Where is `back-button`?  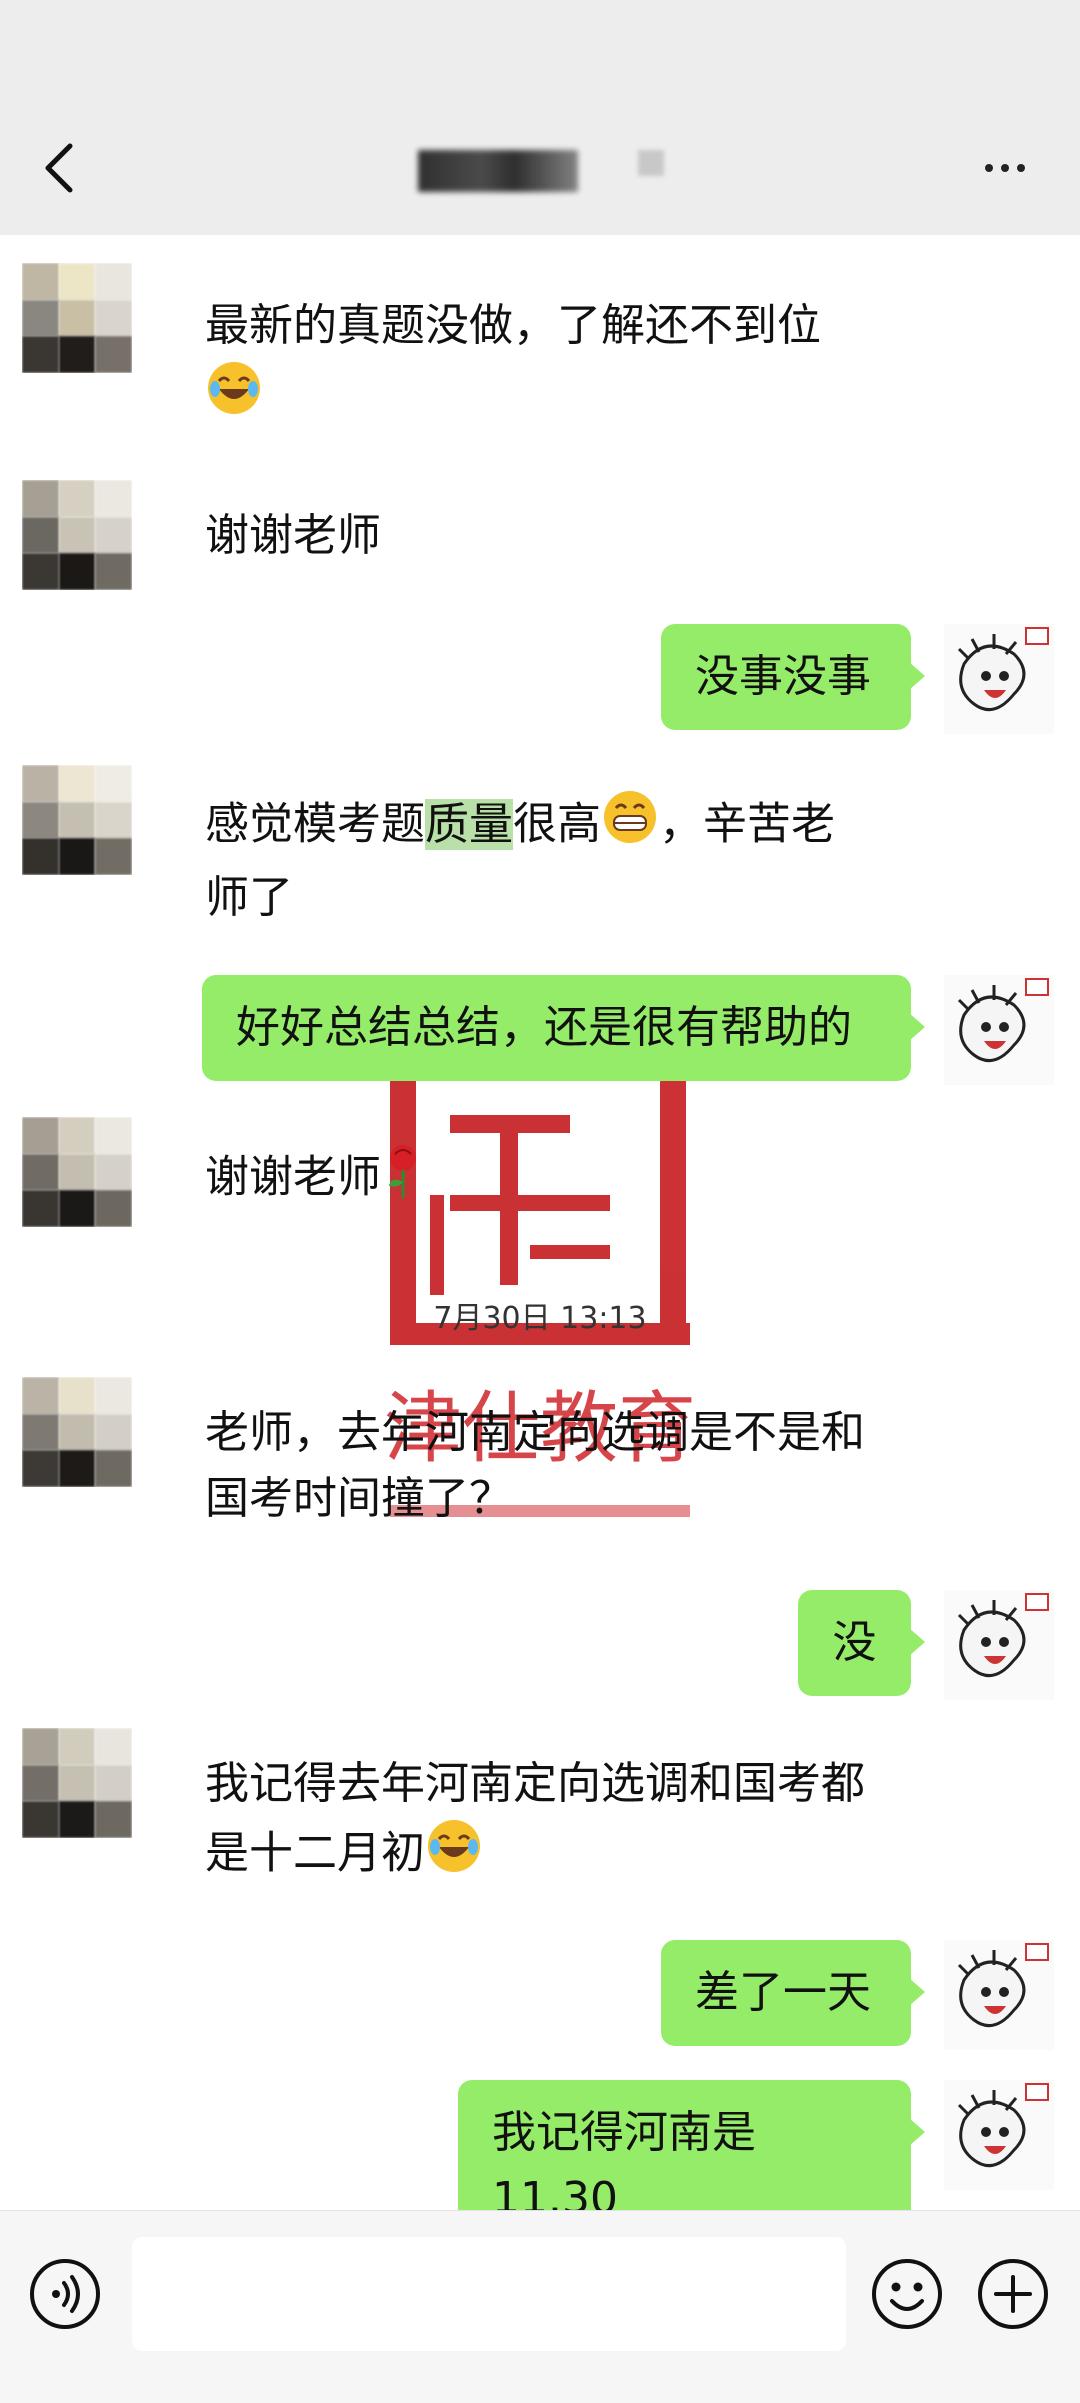
back-button is located at coordinates (60, 168).